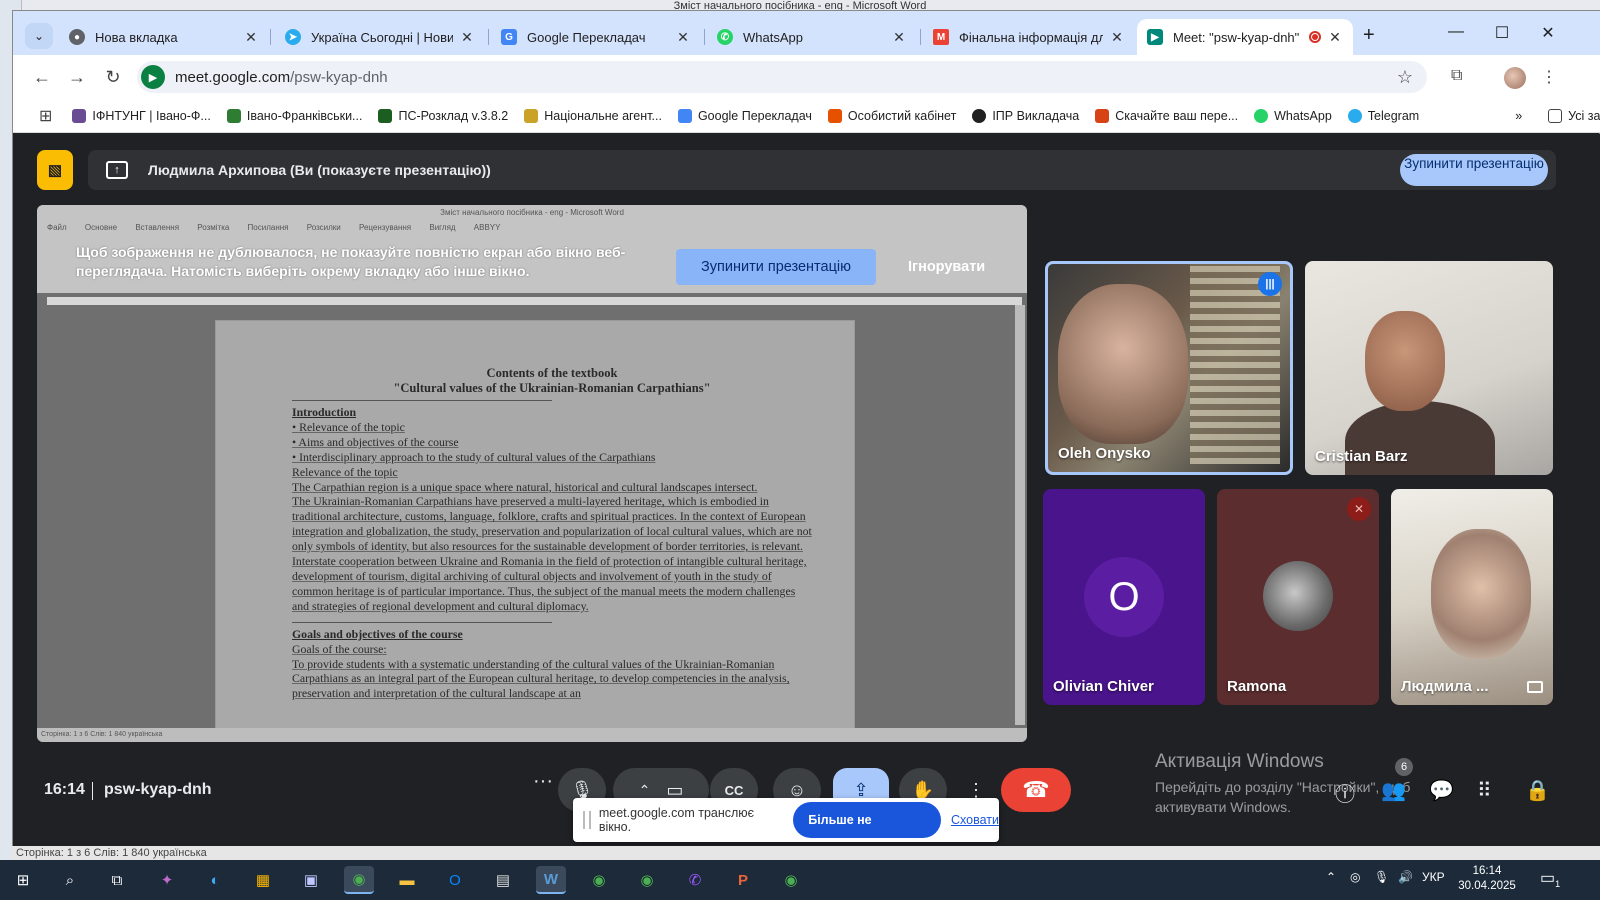 The width and height of the screenshot is (1600, 900). What do you see at coordinates (1123, 364) in the screenshot?
I see `video-feed` at bounding box center [1123, 364].